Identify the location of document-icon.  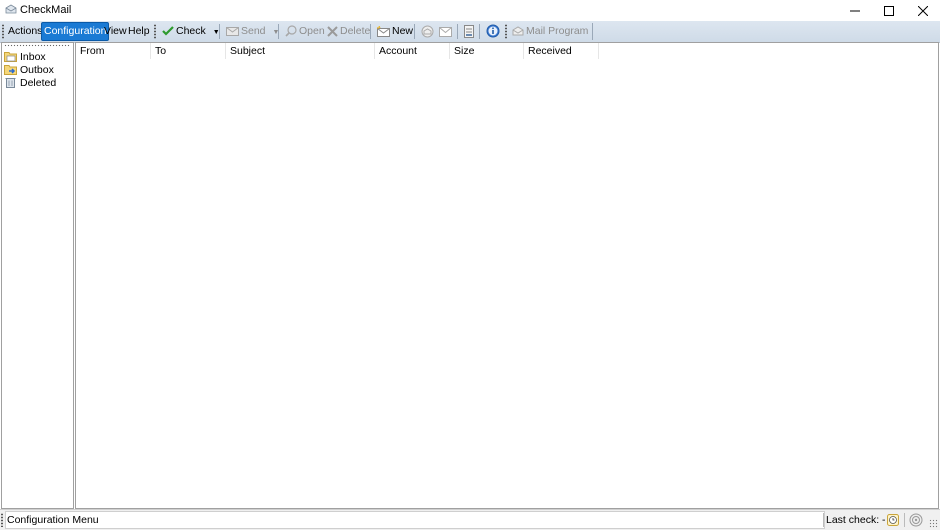
(469, 31).